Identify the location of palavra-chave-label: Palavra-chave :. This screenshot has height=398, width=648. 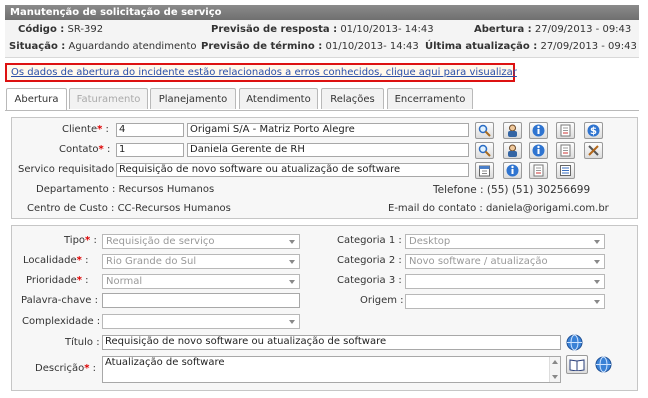
(59, 300).